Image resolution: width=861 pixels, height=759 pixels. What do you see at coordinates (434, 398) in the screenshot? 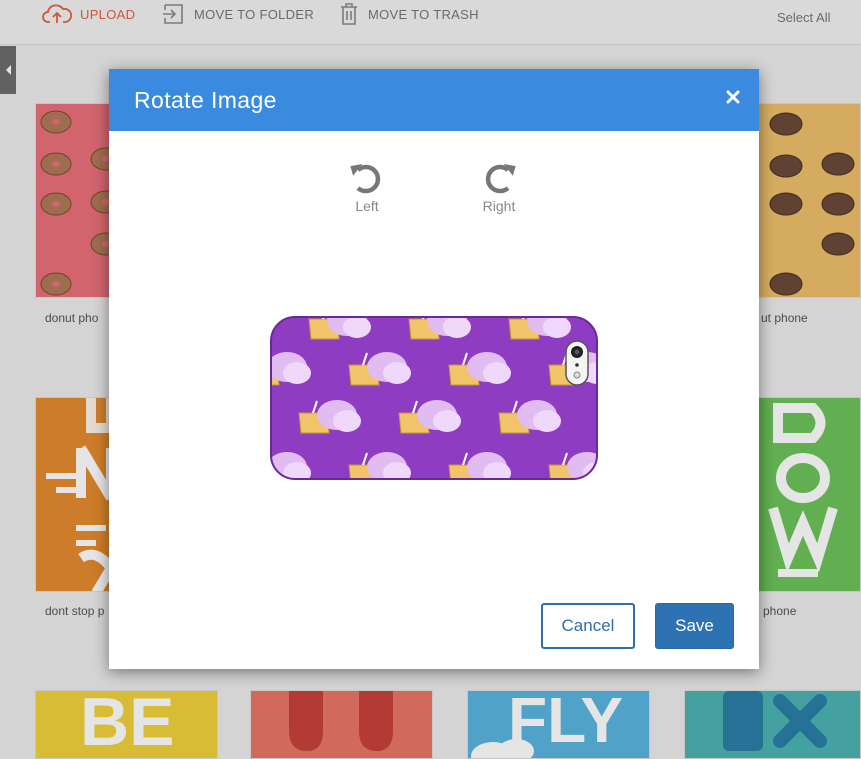
I see `phone-case-preview-image` at bounding box center [434, 398].